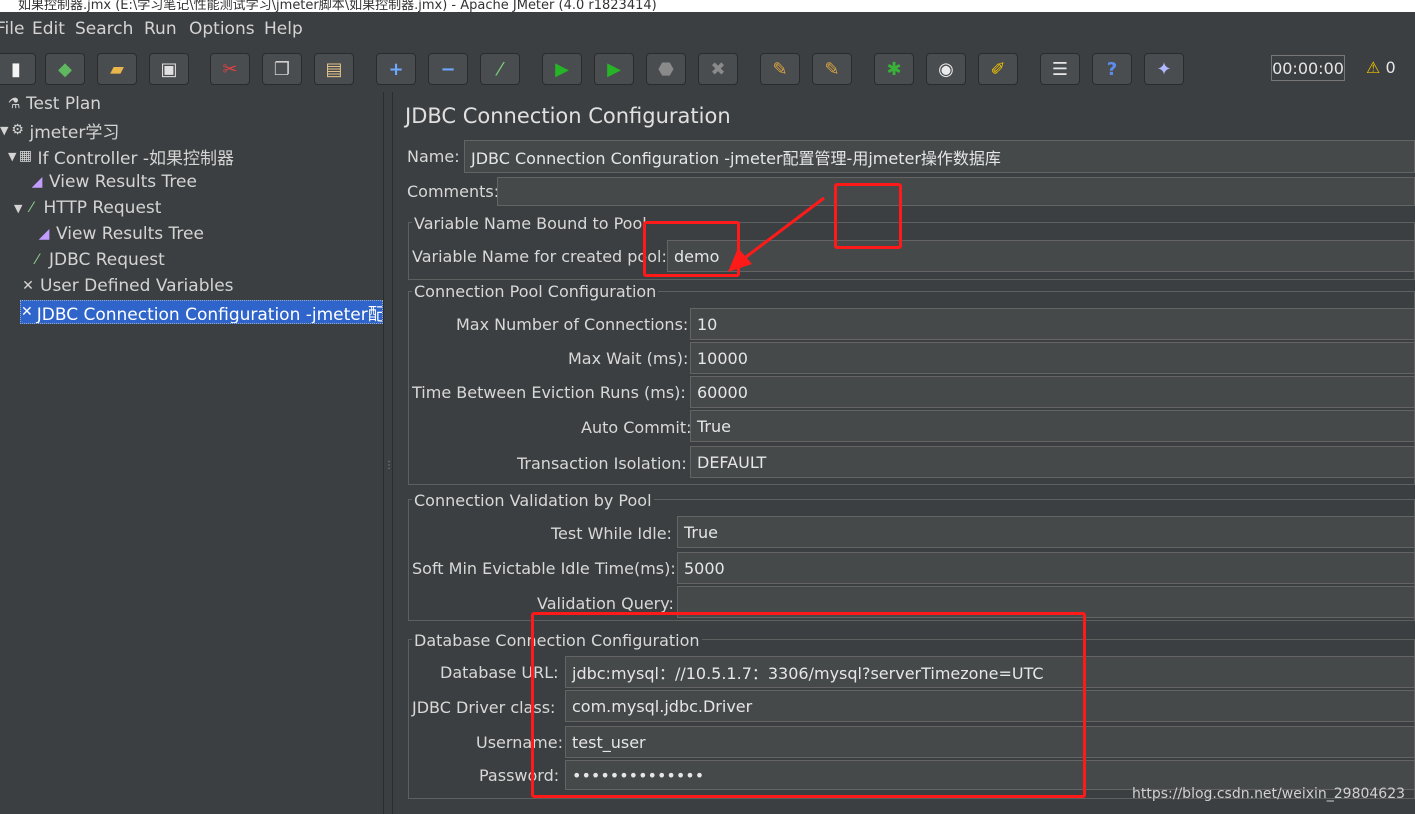 Image resolution: width=1415 pixels, height=814 pixels. Describe the element at coordinates (562, 69) in the screenshot. I see `start-icon: ▶` at that location.